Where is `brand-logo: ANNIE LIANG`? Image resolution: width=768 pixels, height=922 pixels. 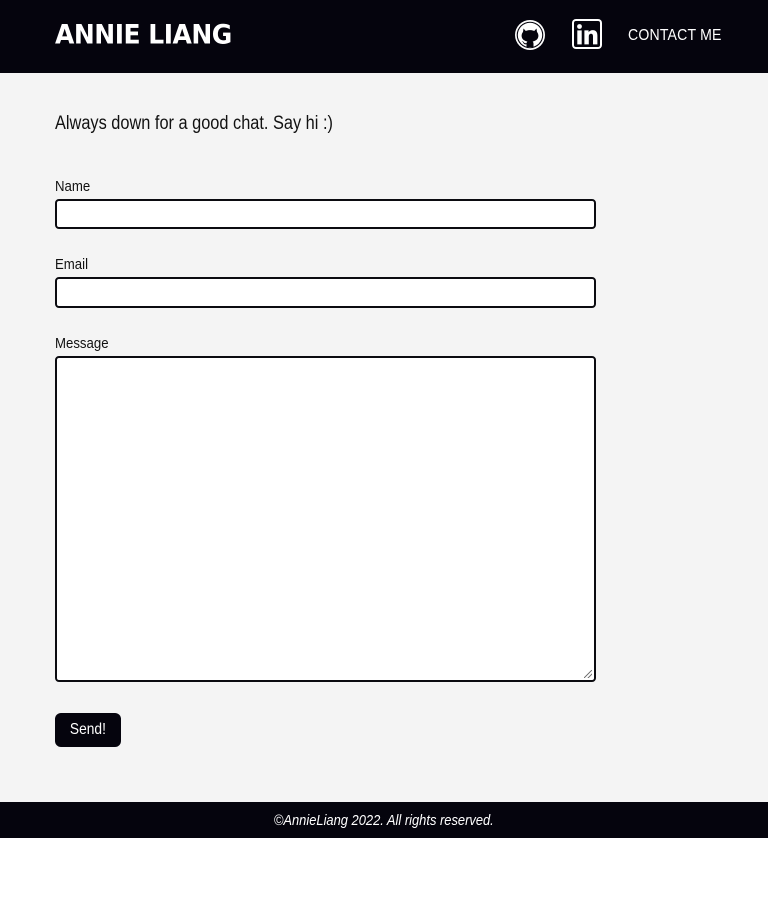
brand-logo: ANNIE LIANG is located at coordinates (143, 35).